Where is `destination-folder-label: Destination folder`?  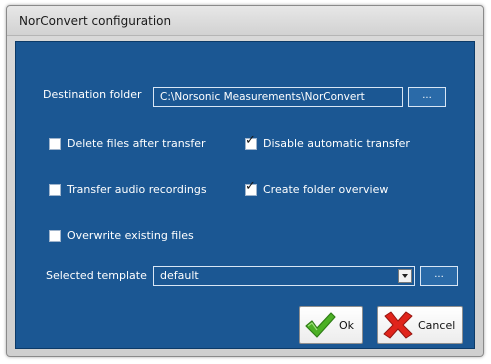 destination-folder-label: Destination folder is located at coordinates (92, 94).